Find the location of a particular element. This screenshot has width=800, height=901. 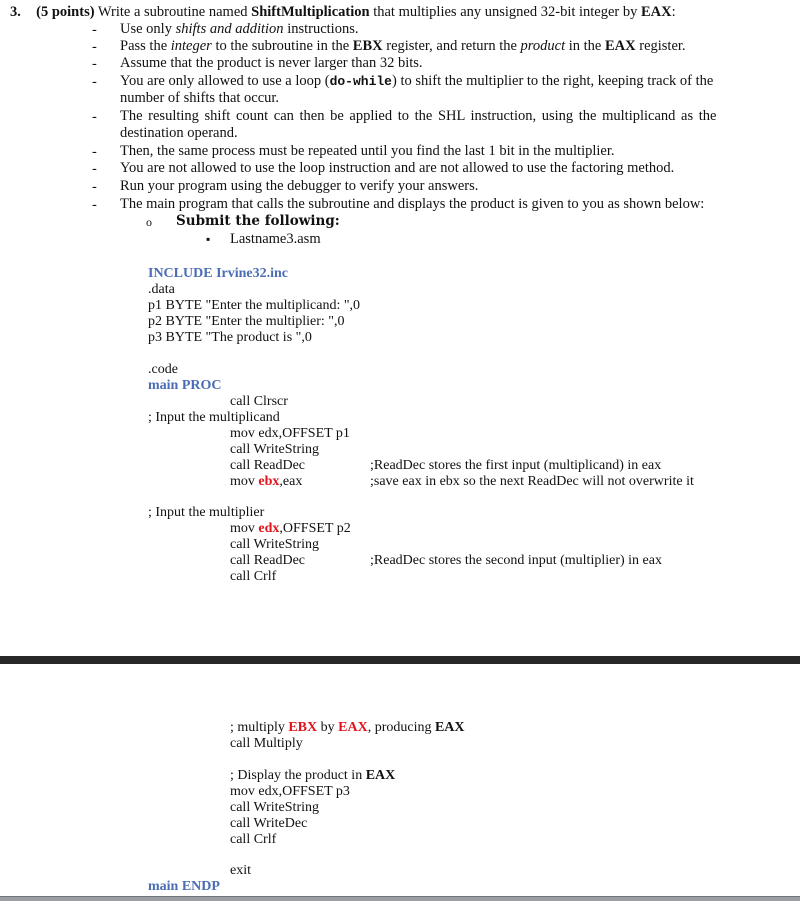

code-mov-edx-p1: mov edx,OFFSET p1 is located at coordinates (290, 433).